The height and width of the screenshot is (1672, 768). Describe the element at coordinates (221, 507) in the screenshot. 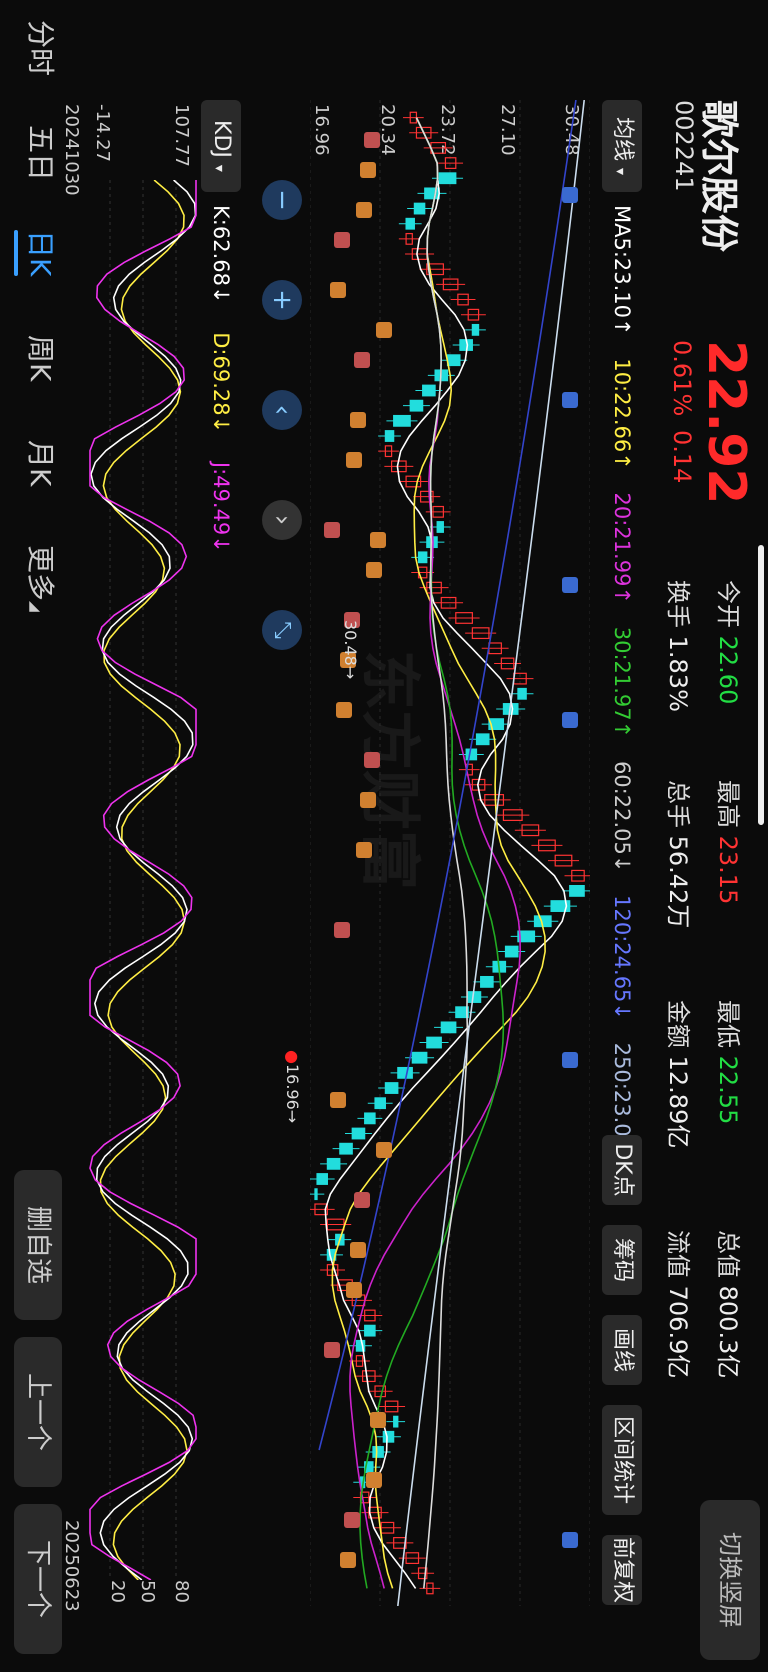

I see `kdj-j: J:49.49↓` at that location.